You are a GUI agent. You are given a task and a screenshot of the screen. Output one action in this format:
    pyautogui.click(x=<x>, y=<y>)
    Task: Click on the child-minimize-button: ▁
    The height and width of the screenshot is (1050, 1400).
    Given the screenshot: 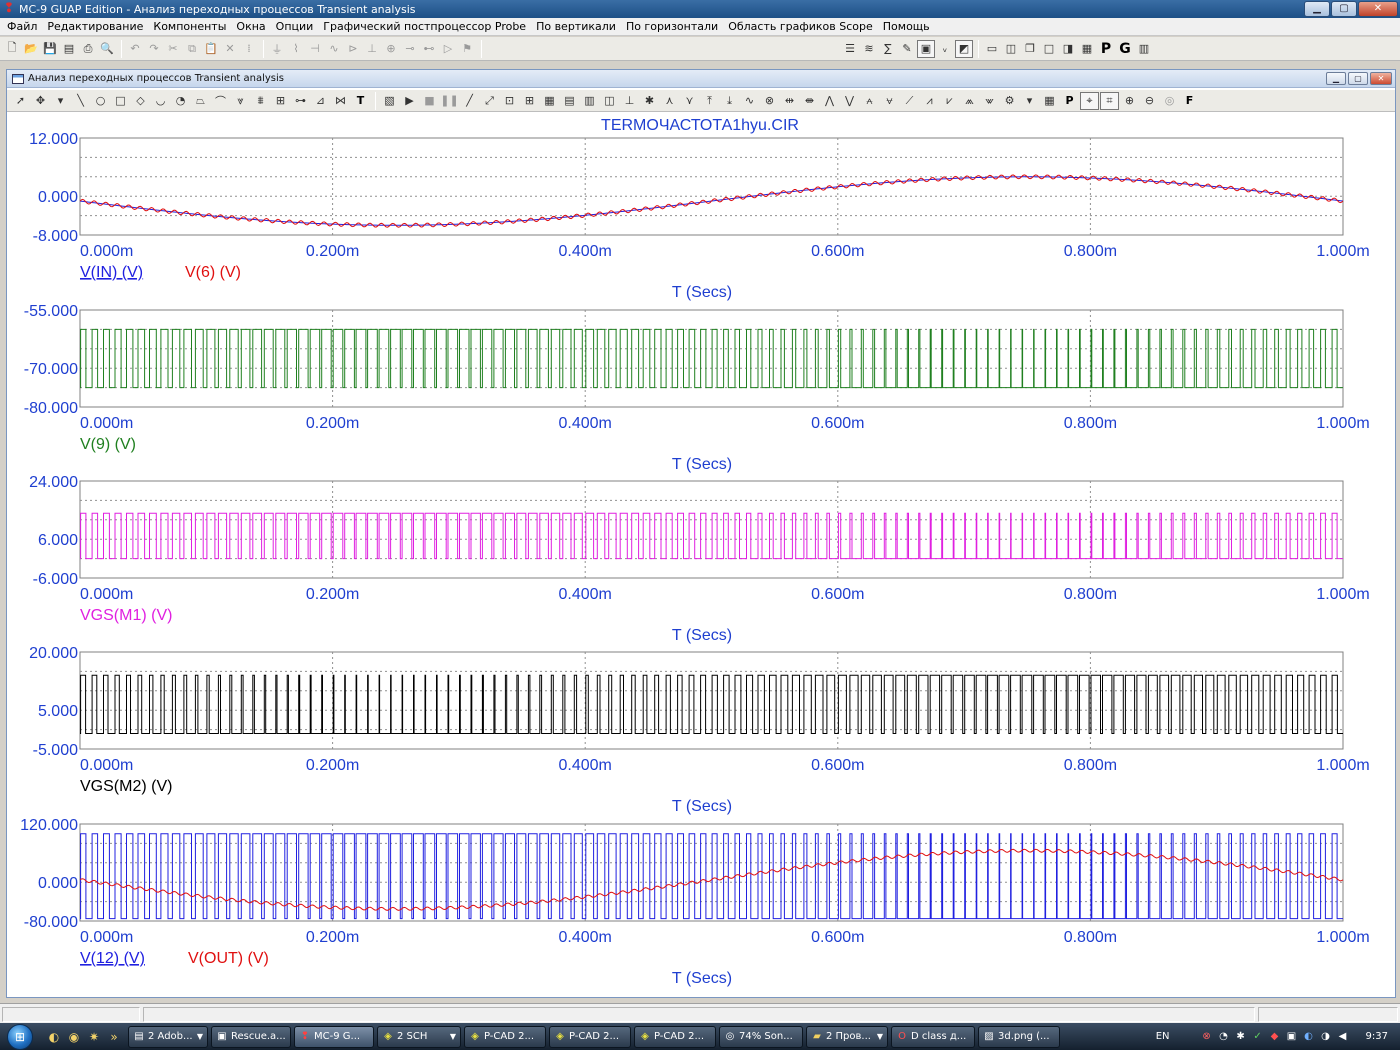 What is the action you would take?
    pyautogui.click(x=1336, y=78)
    